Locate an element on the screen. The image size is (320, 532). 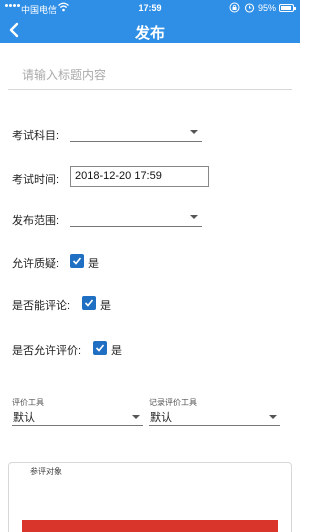
nav-bar: 发布 is located at coordinates (150, 30).